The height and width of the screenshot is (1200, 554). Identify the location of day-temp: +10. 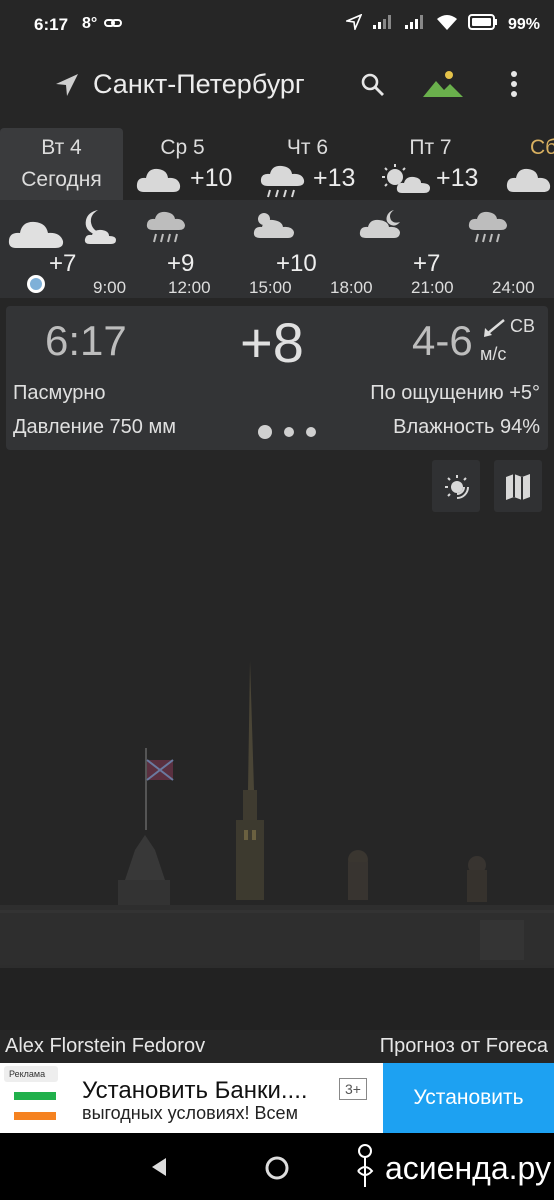
(211, 178).